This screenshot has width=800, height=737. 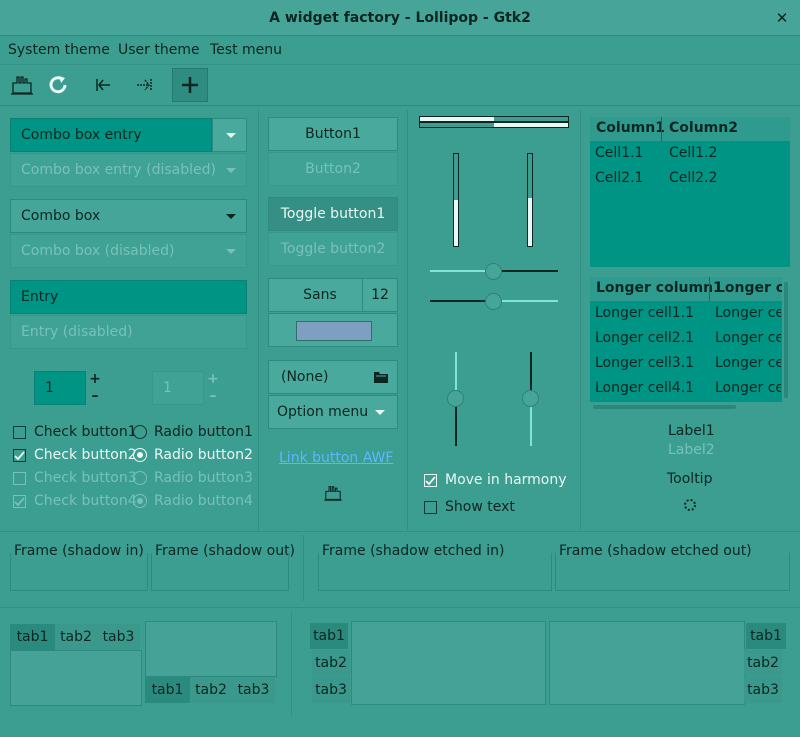 I want to click on frame-shadow-out, so click(x=220, y=572).